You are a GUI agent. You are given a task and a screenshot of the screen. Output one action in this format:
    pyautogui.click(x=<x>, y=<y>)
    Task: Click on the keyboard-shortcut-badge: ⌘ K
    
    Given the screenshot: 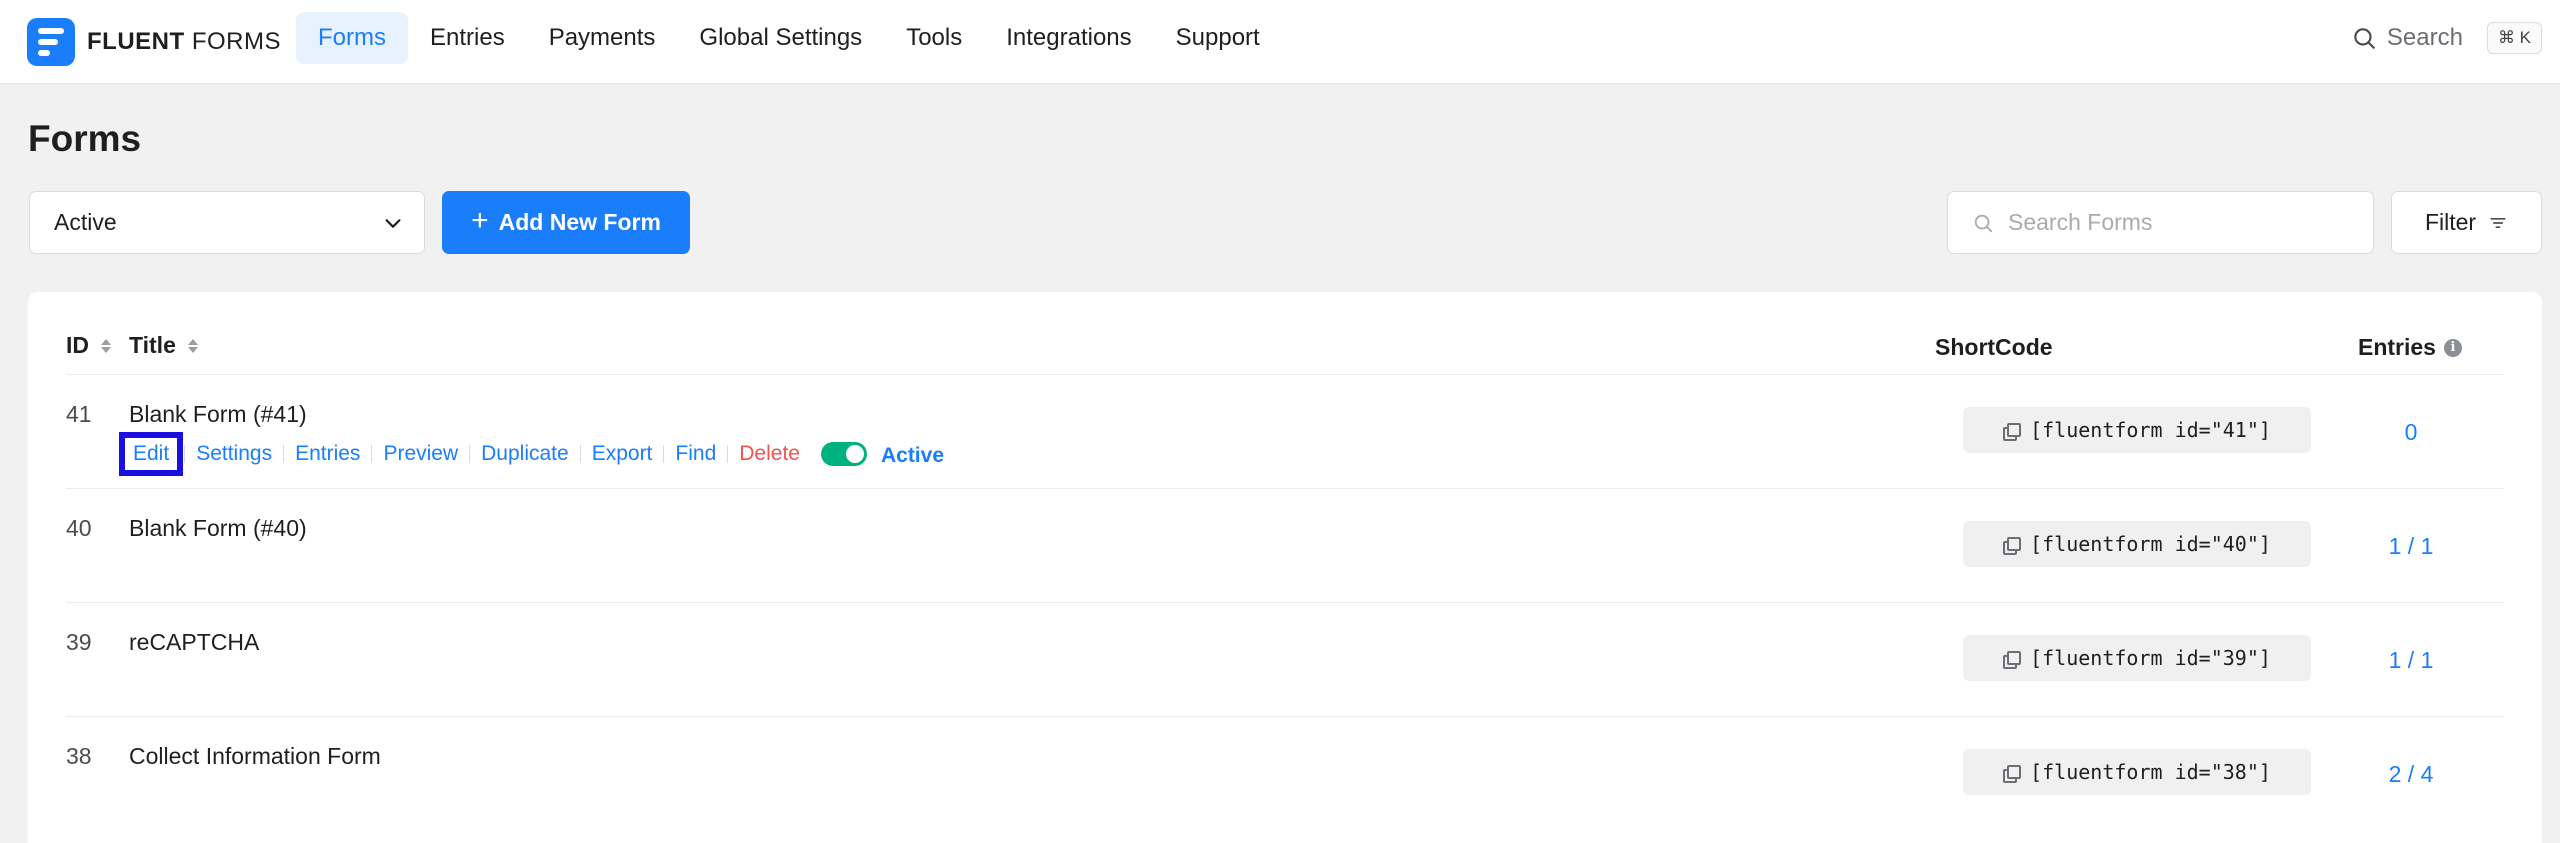 What is the action you would take?
    pyautogui.click(x=2514, y=38)
    